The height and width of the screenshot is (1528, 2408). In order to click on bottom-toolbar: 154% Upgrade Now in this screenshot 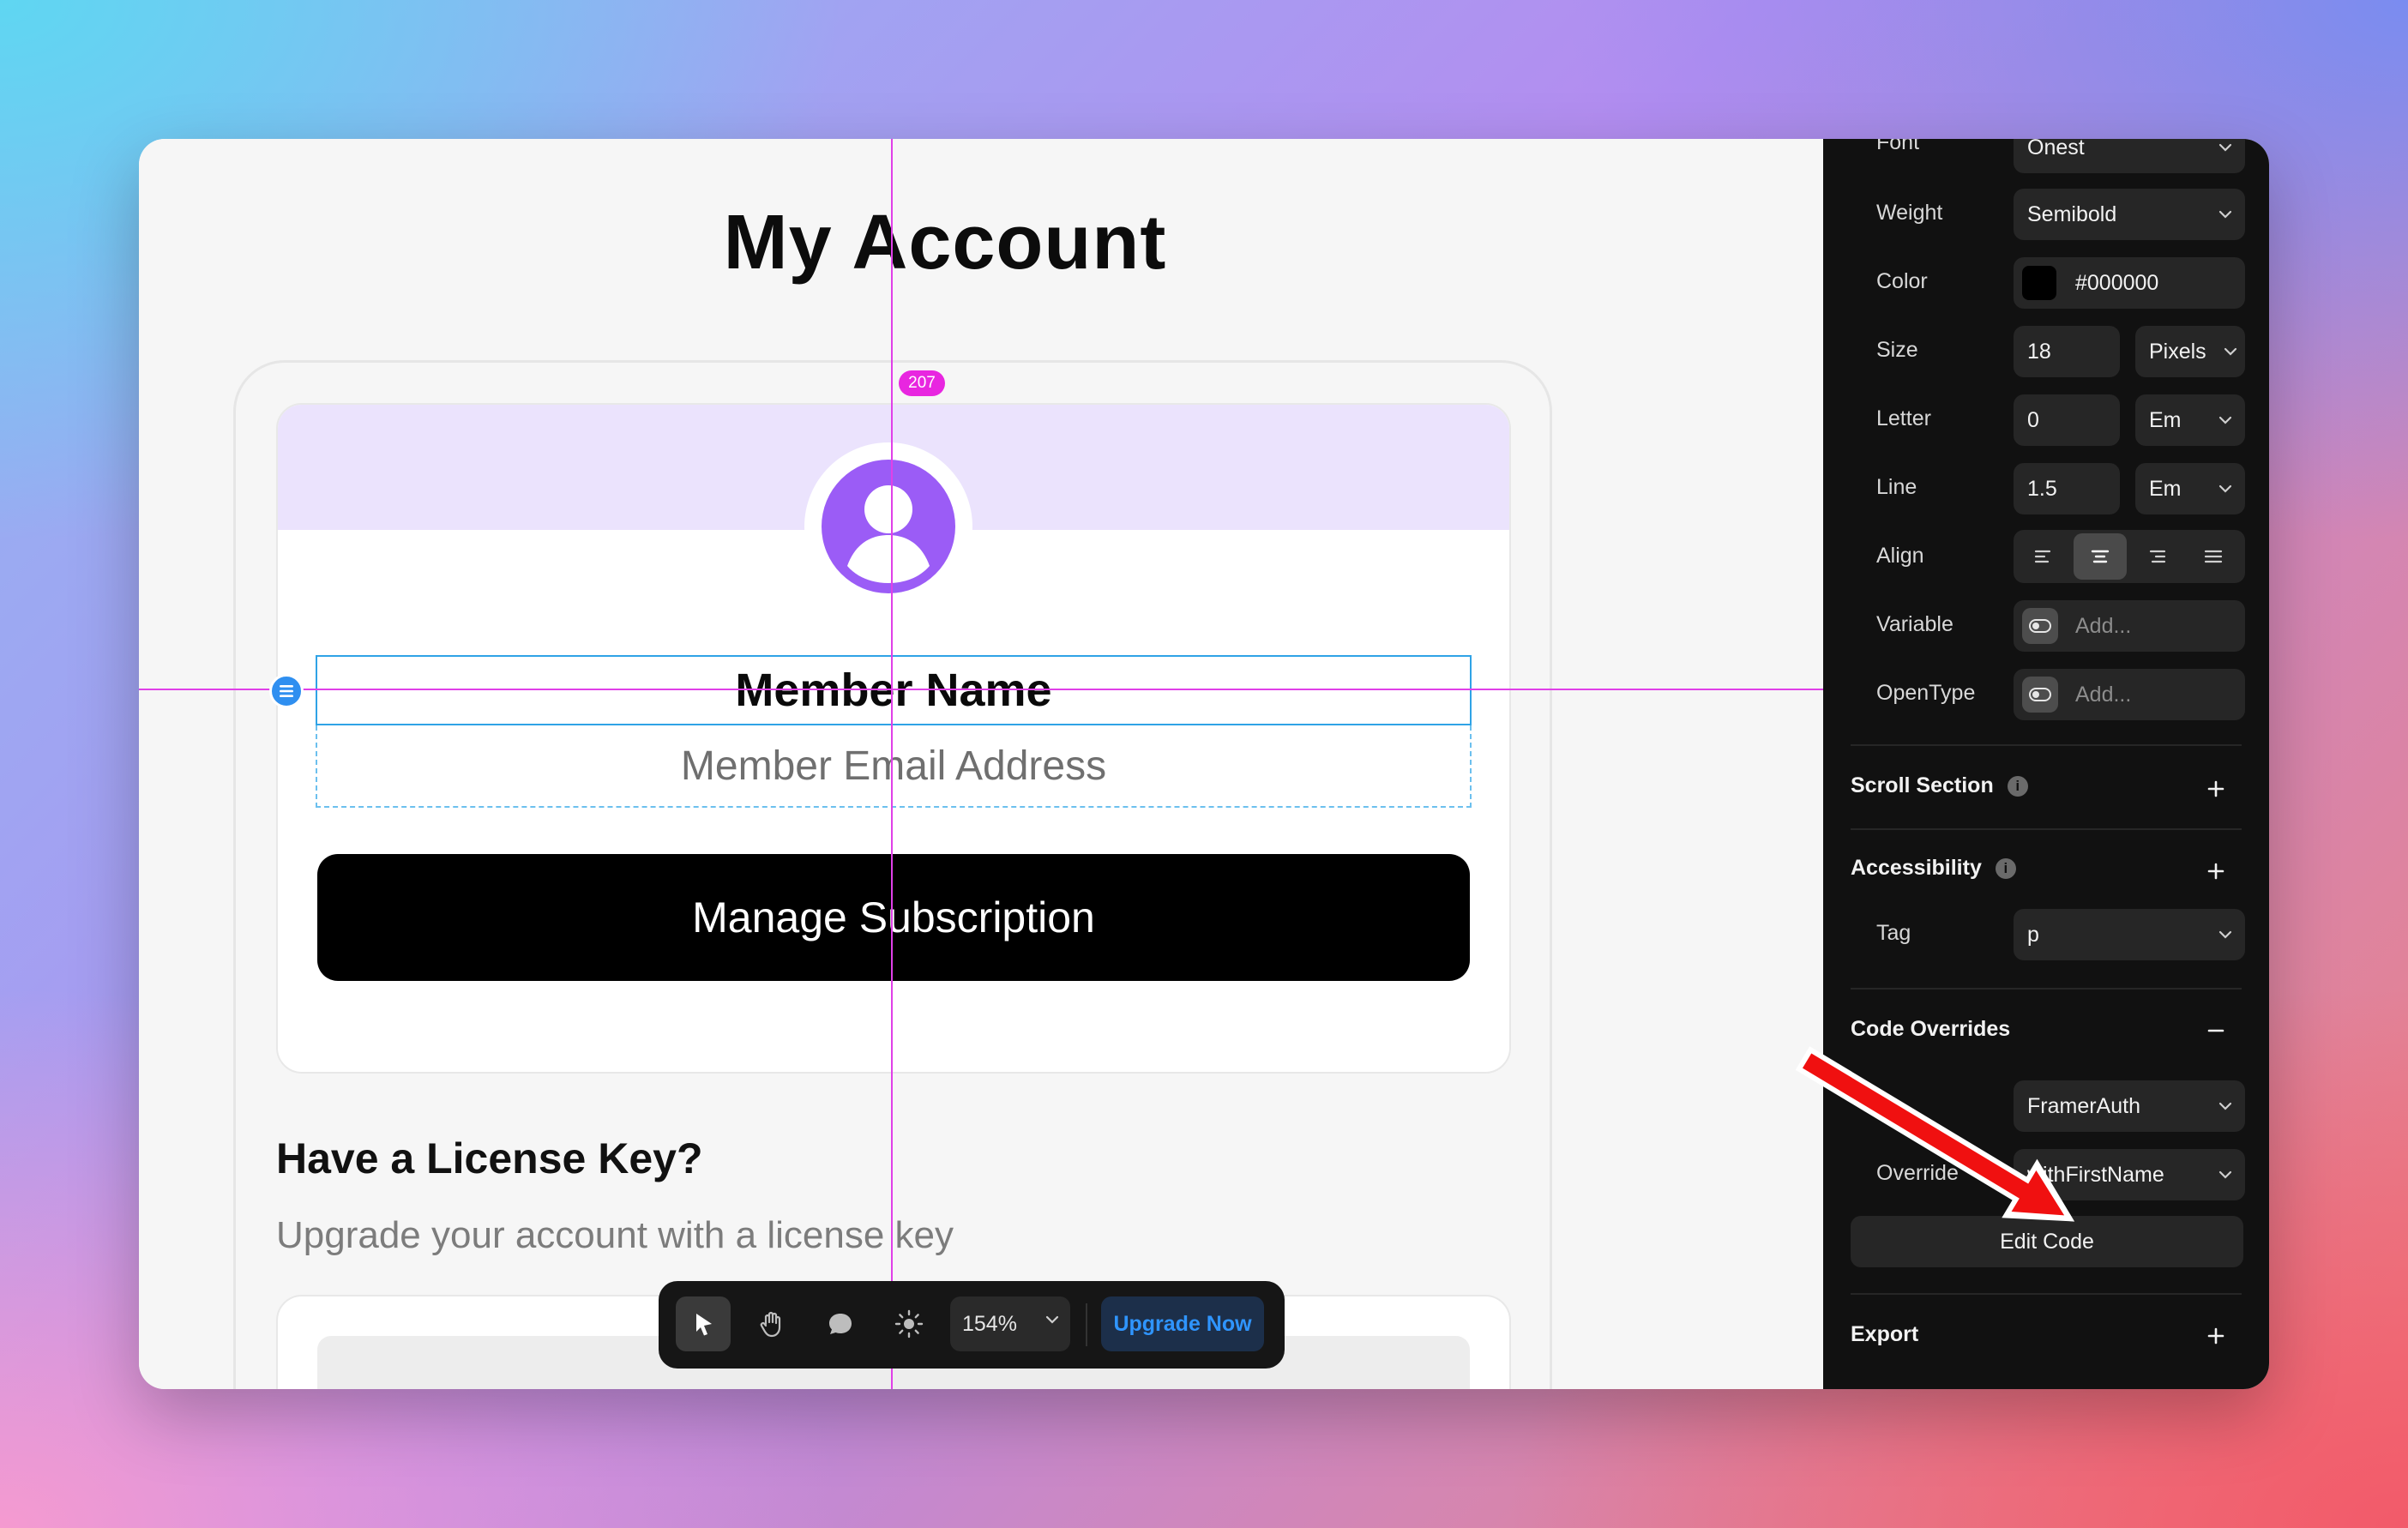, I will do `click(972, 1325)`.